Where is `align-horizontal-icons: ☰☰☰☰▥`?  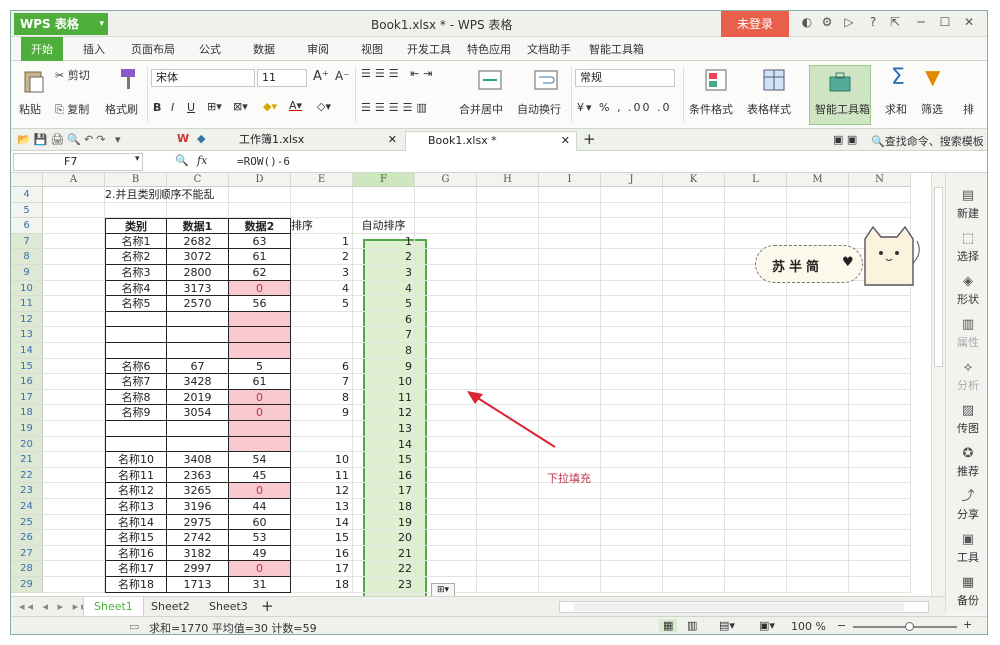 align-horizontal-icons: ☰☰☰☰▥ is located at coordinates (396, 107).